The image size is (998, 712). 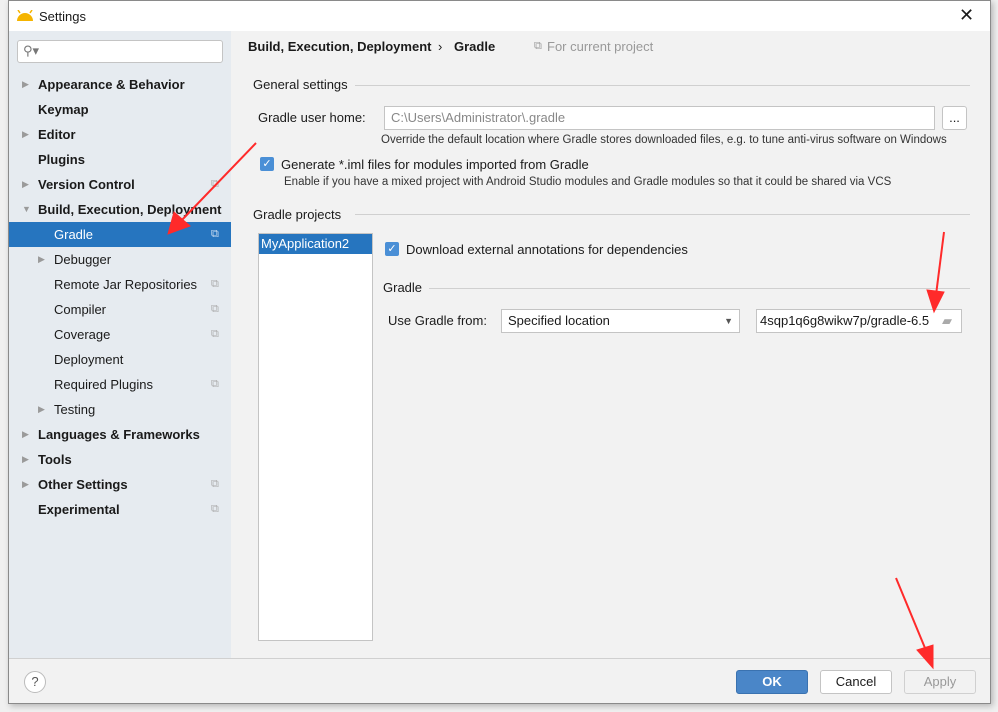 I want to click on sidebar-item: ▶ Version Control ⧉, so click(x=120, y=184).